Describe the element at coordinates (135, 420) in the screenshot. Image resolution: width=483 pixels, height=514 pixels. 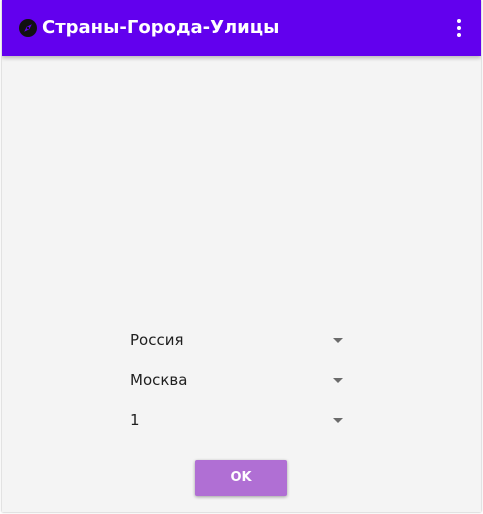
I see `street-spinner-value: 1` at that location.